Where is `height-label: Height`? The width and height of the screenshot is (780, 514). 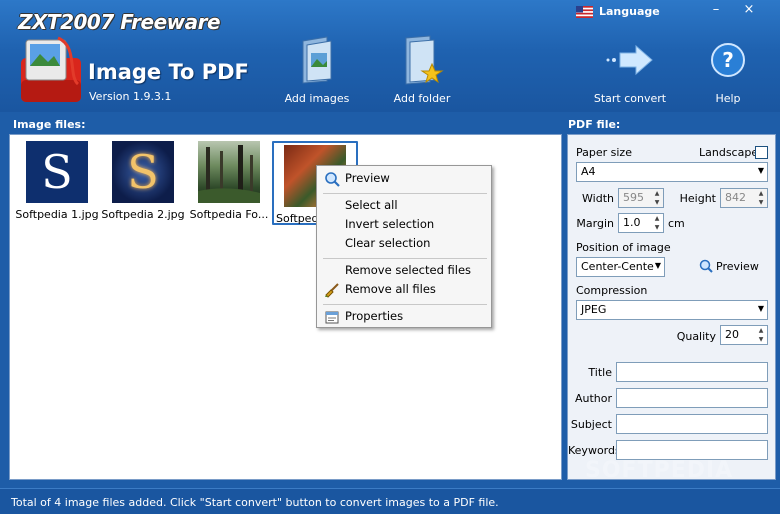
height-label: Height is located at coordinates (697, 198).